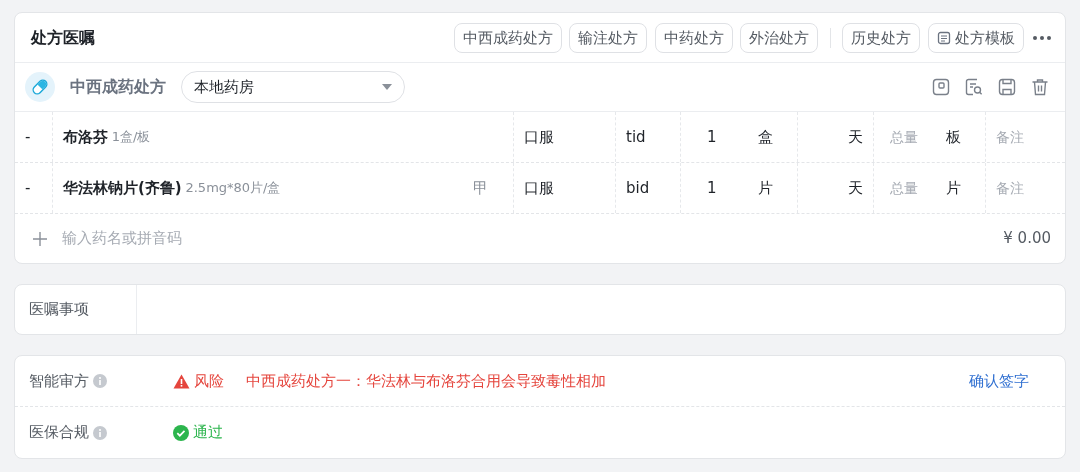  Describe the element at coordinates (131, 137) in the screenshot. I see `drug-spec: 1盒/板` at that location.